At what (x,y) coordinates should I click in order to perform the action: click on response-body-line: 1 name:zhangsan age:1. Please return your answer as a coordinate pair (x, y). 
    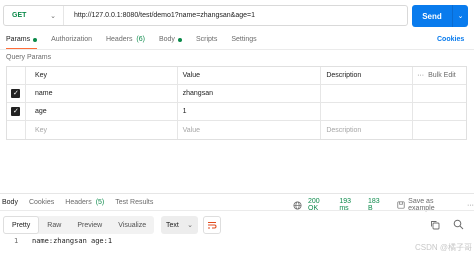
    Looking at the image, I should click on (63, 241).